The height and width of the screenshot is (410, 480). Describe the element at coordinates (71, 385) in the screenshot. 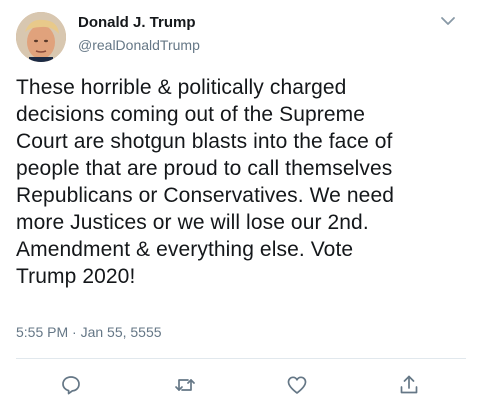

I see `reply-icon` at that location.